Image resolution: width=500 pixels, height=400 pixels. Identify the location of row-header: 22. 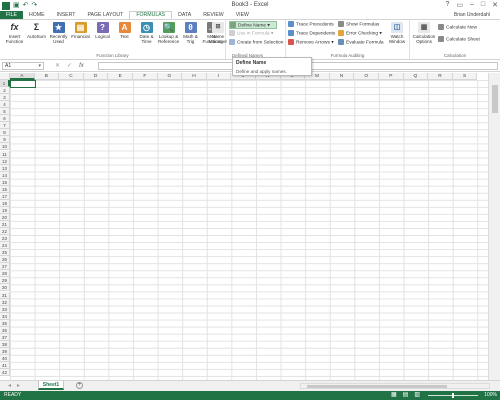
(5, 232).